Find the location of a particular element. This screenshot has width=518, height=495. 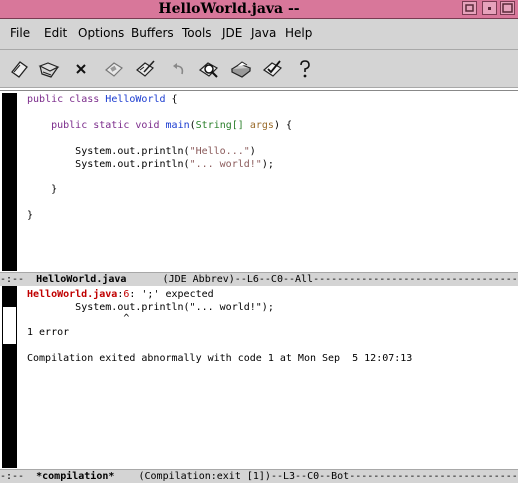

modeline-buffer-name: HelloWorld.java is located at coordinates (81, 279).